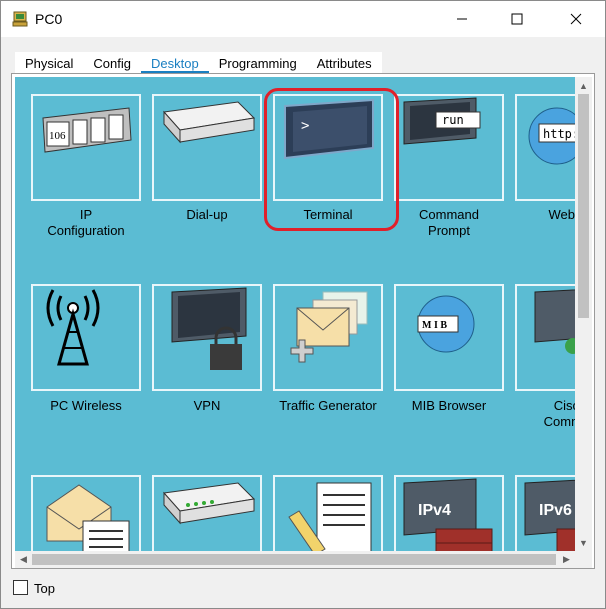  I want to click on ipv4-firewall-app: IPv4, so click(449, 513).